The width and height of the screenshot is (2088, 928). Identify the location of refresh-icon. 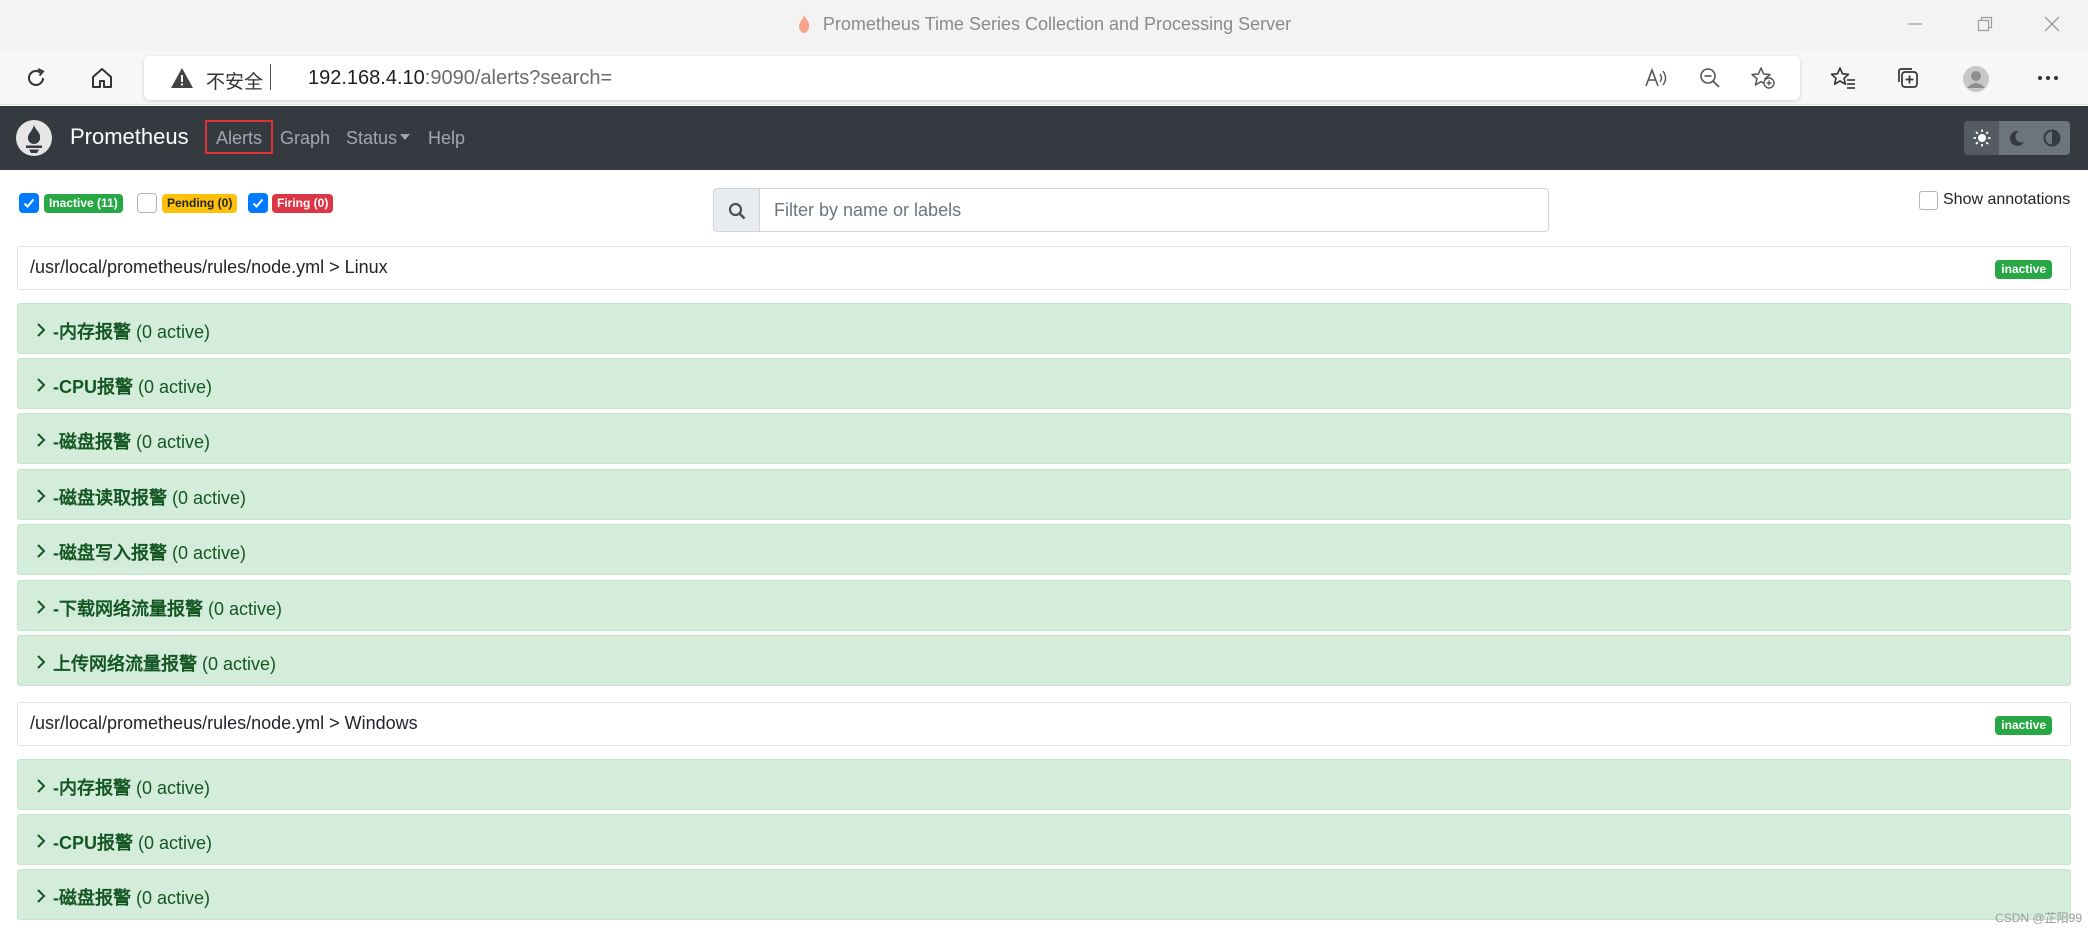
(36, 77).